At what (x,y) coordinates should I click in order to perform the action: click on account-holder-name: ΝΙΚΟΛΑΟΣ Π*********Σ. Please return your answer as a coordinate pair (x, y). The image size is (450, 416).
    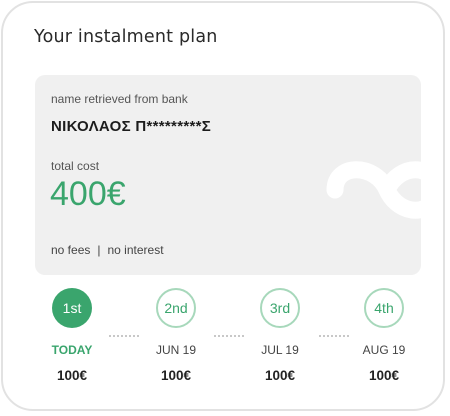
    Looking at the image, I should click on (131, 126).